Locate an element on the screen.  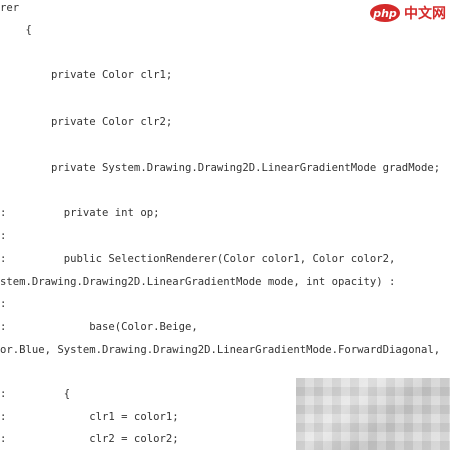
code-line-3: private Color clr1; is located at coordinates (86, 75).